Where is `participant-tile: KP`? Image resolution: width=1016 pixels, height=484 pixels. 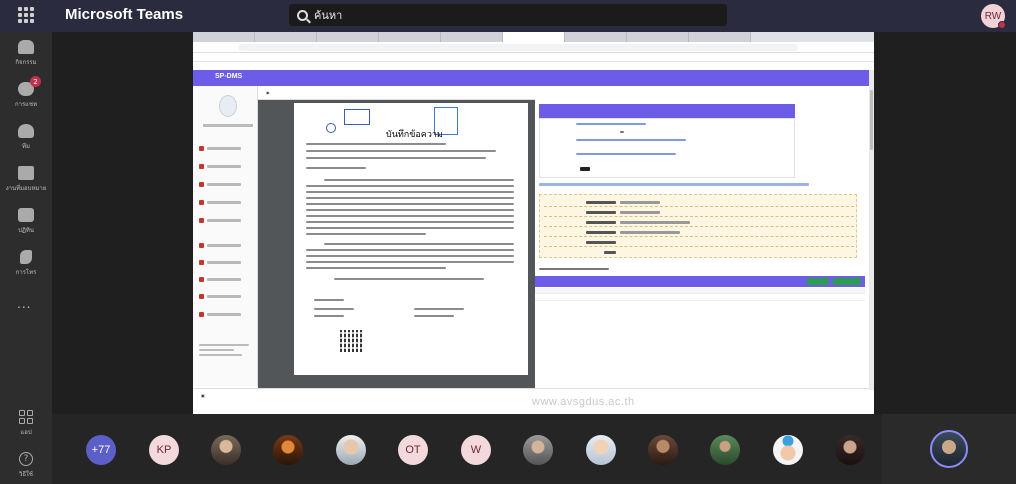
participant-tile: KP is located at coordinates (164, 450).